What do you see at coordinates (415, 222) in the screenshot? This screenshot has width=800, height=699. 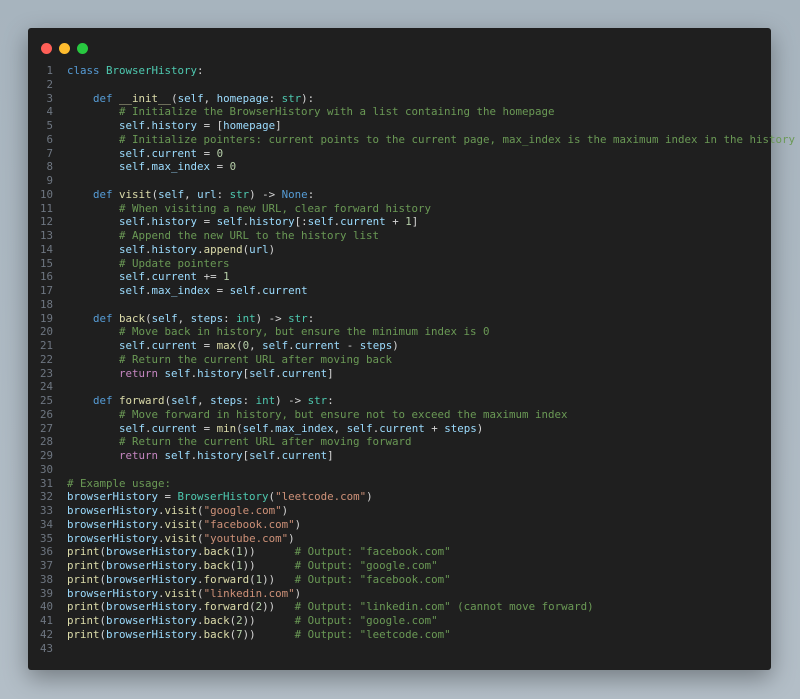 I see `code-token: ]` at bounding box center [415, 222].